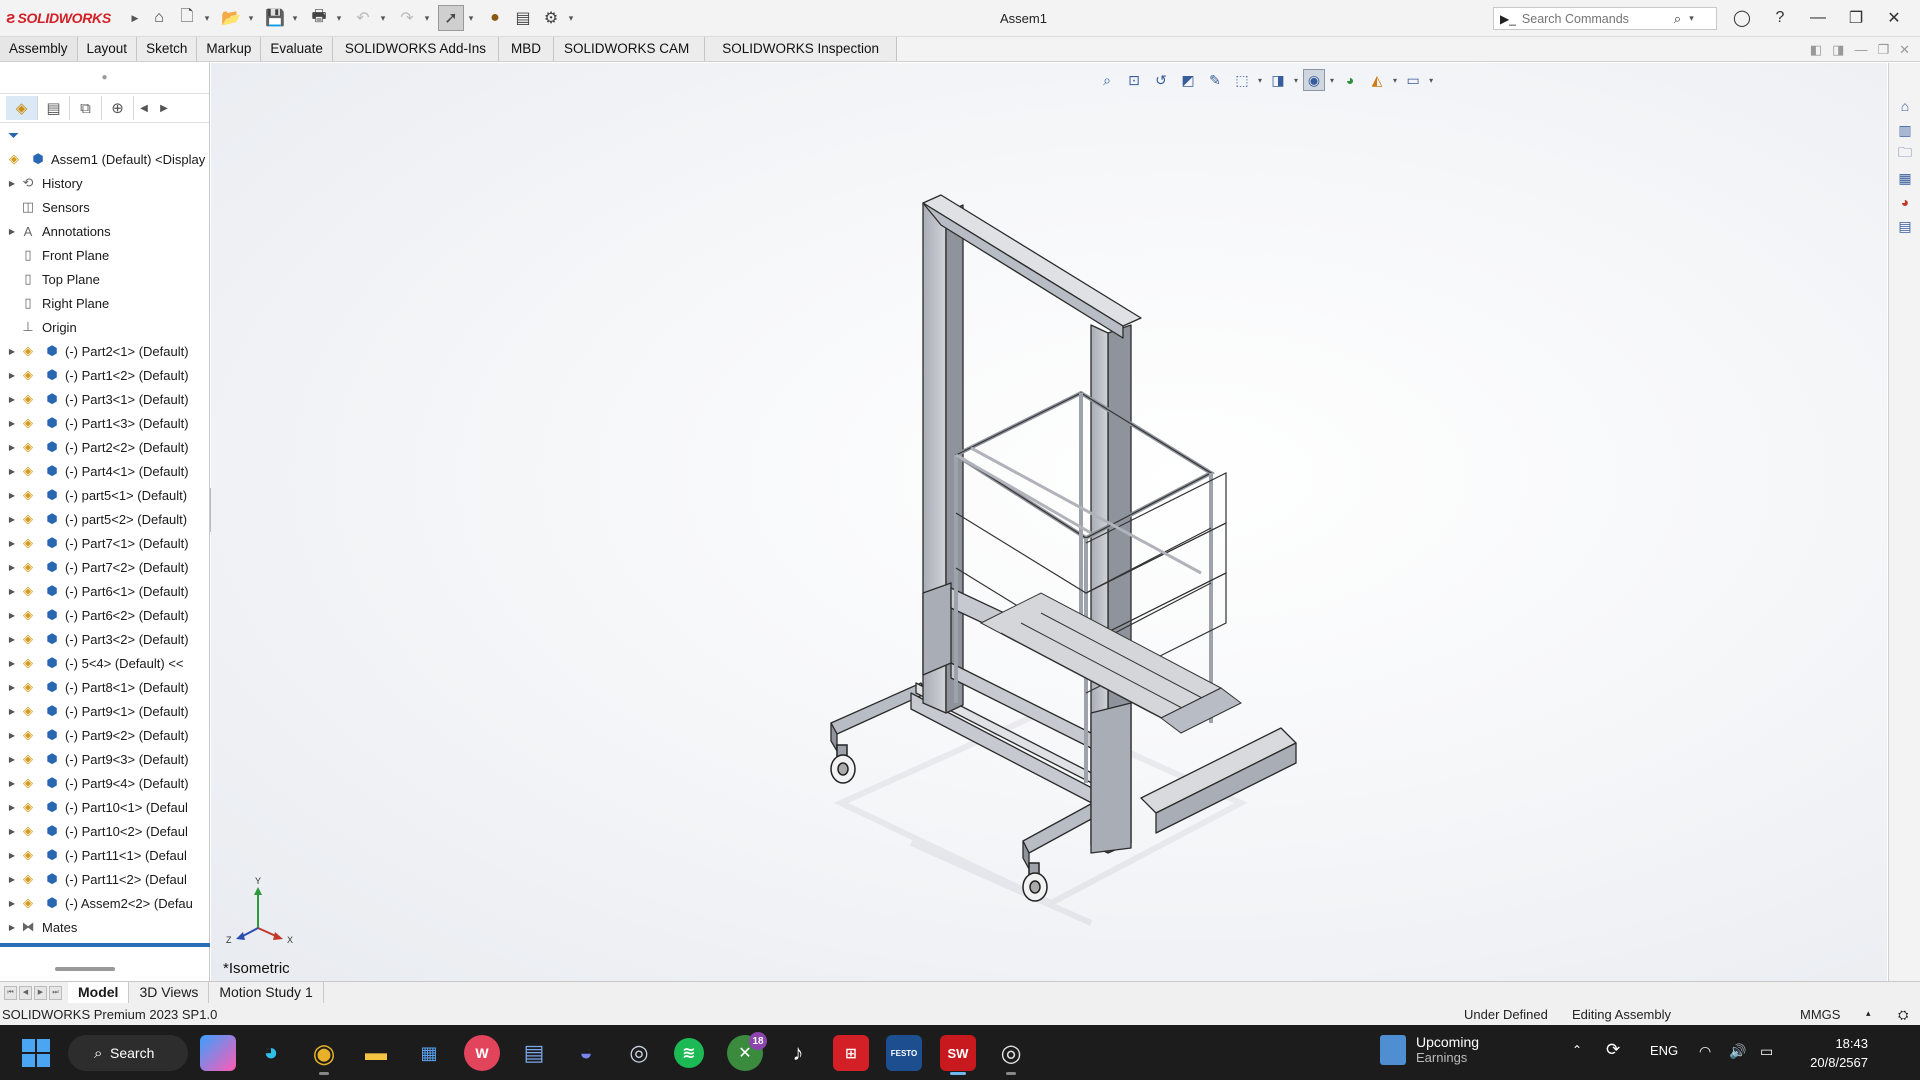 The height and width of the screenshot is (1080, 1920). Describe the element at coordinates (551, 18) in the screenshot. I see `options-gear-icon: ⚙` at that location.